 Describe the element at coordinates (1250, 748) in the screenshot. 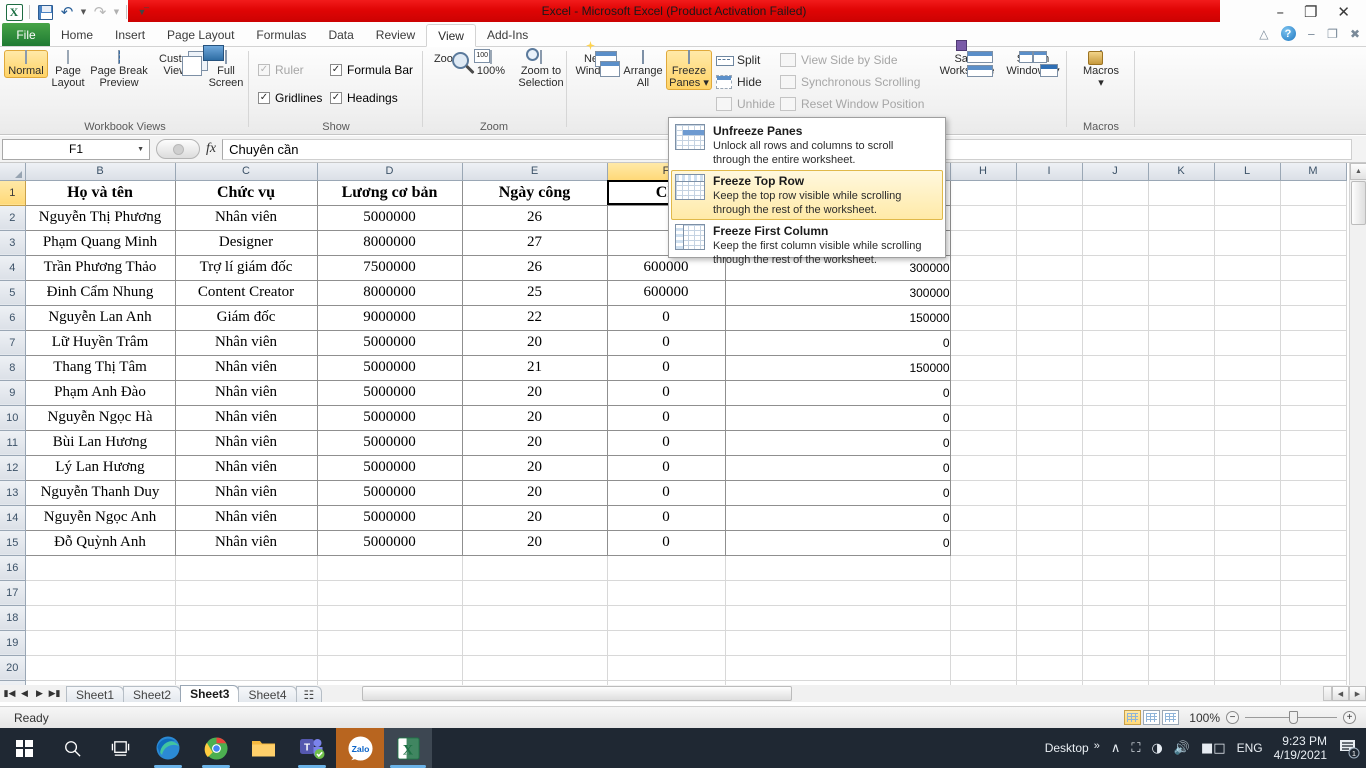

I see `language-indicator: ENG` at that location.